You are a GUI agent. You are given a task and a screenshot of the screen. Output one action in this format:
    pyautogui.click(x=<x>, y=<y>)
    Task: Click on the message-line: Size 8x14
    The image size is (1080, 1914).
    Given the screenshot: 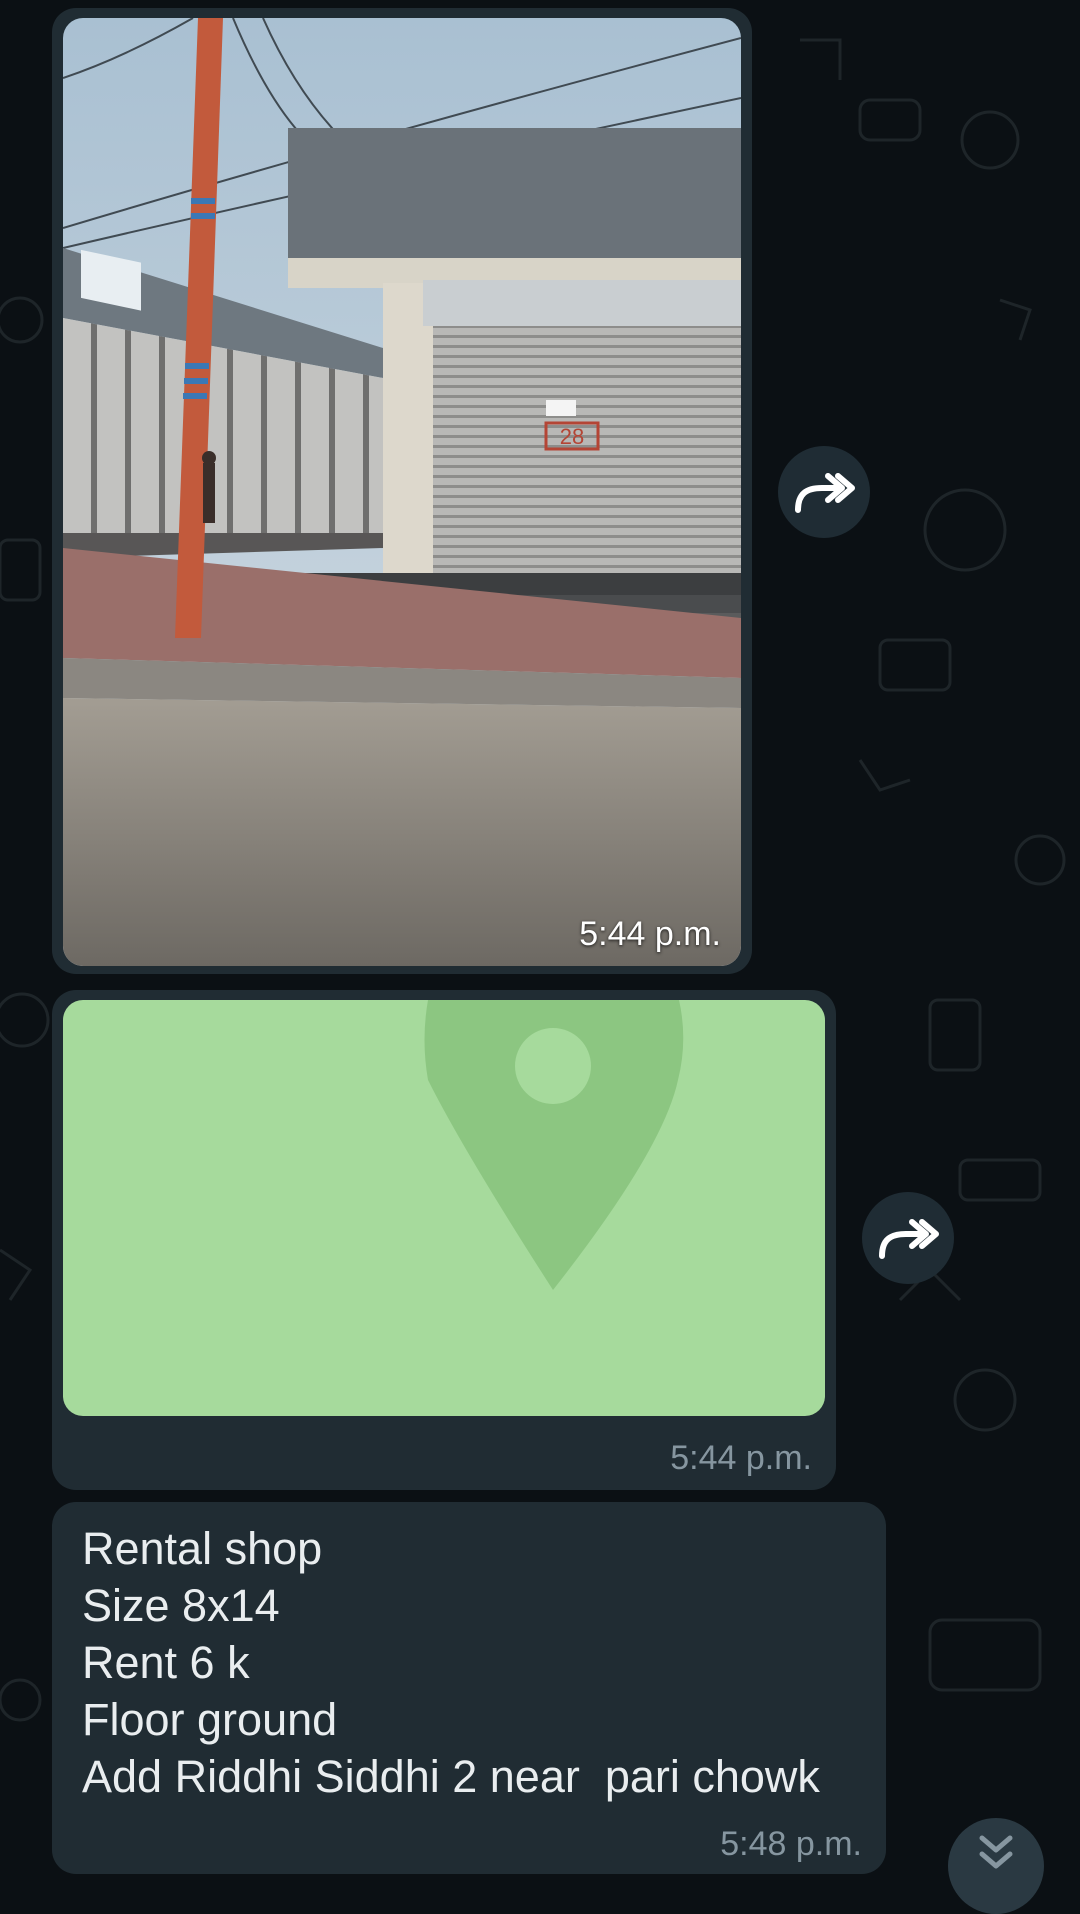 What is the action you would take?
    pyautogui.click(x=181, y=1605)
    